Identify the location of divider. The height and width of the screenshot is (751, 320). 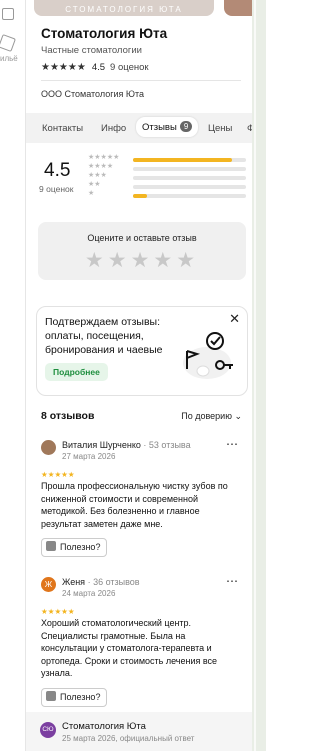
(141, 80).